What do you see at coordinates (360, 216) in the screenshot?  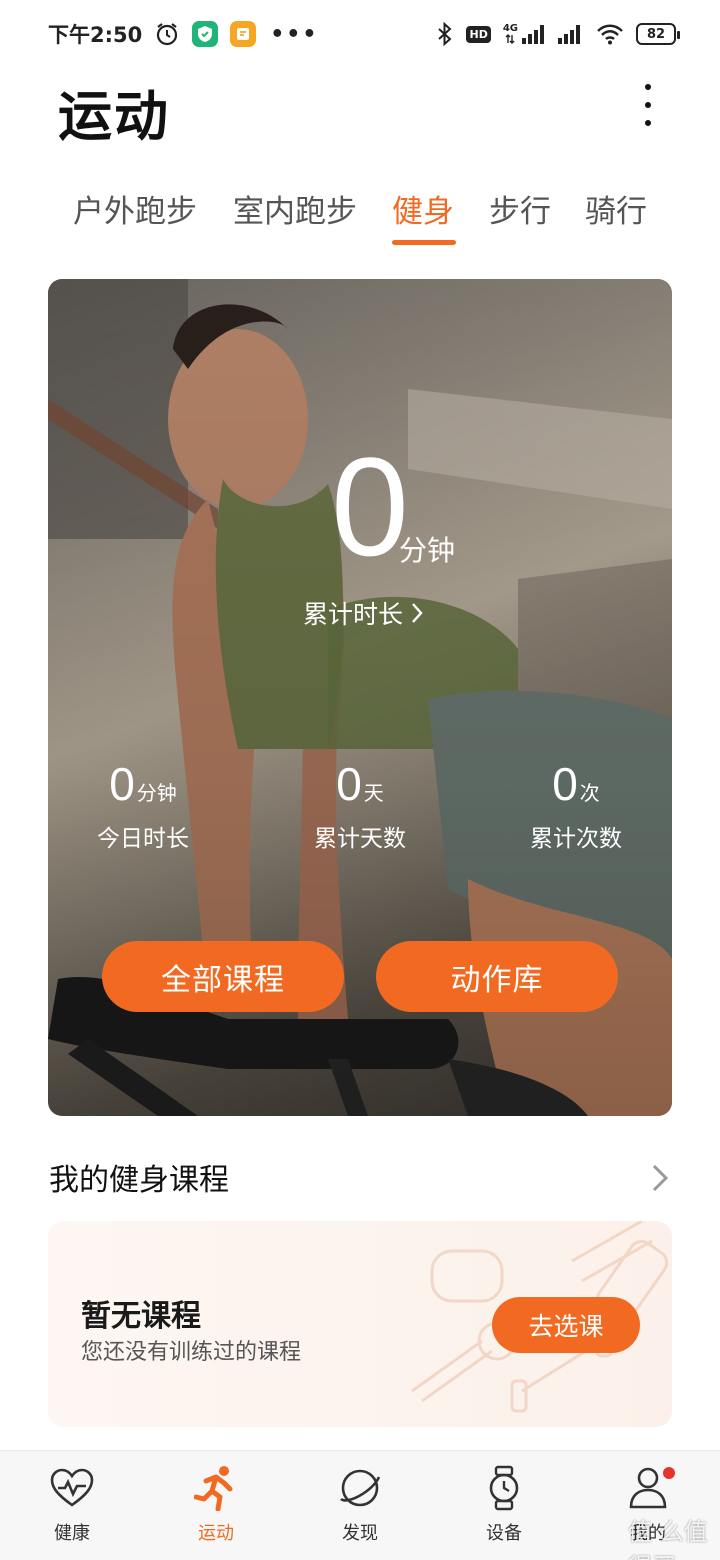 I see `sport-type-tabs: 户外跑步 室内跑步 健身 步行 骑行` at bounding box center [360, 216].